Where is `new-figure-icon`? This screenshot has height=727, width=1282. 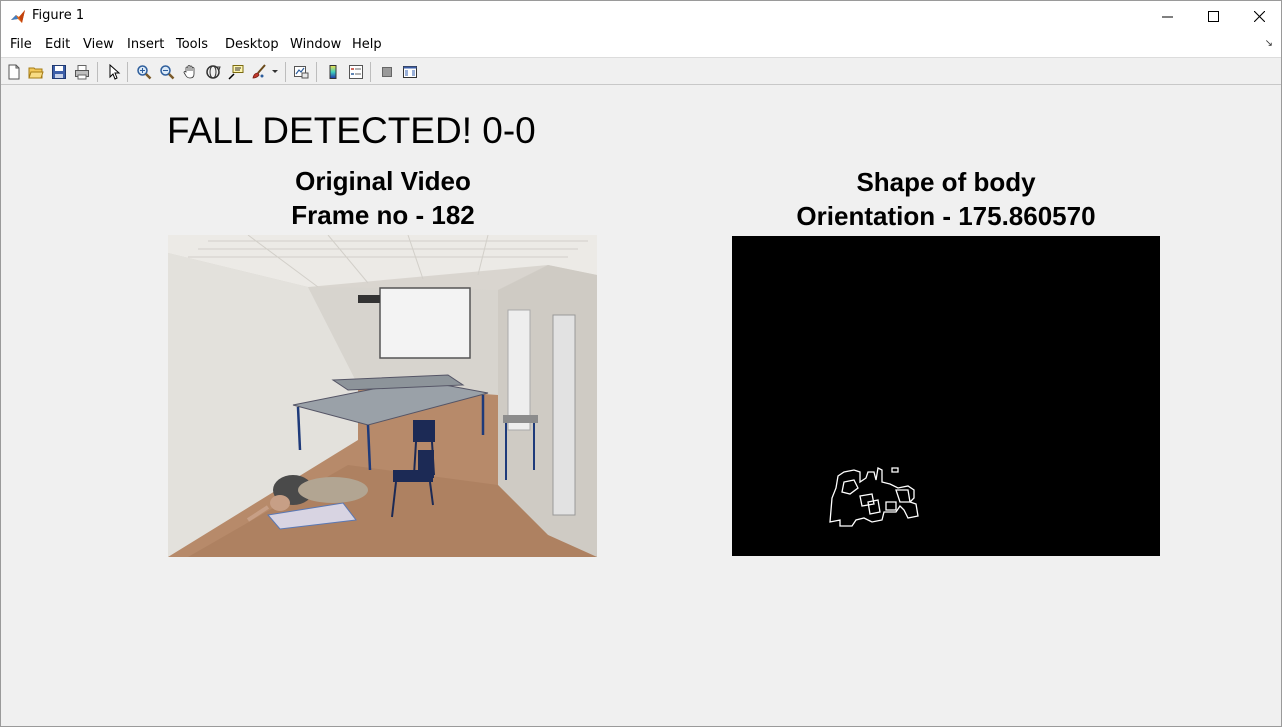 new-figure-icon is located at coordinates (14, 72).